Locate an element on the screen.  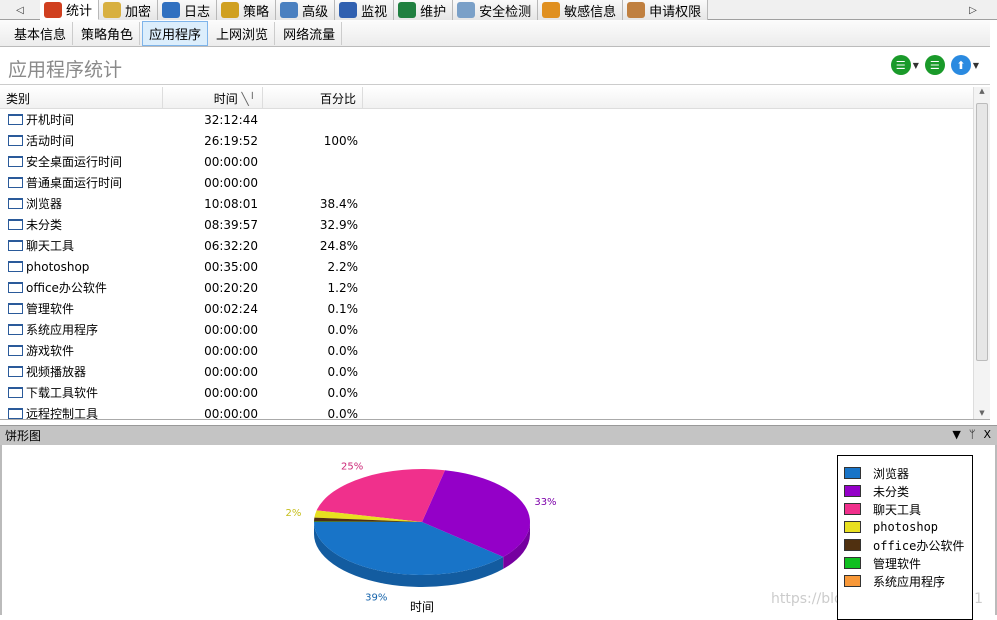
panel-menu-button: ▼ is located at coordinates (956, 434).